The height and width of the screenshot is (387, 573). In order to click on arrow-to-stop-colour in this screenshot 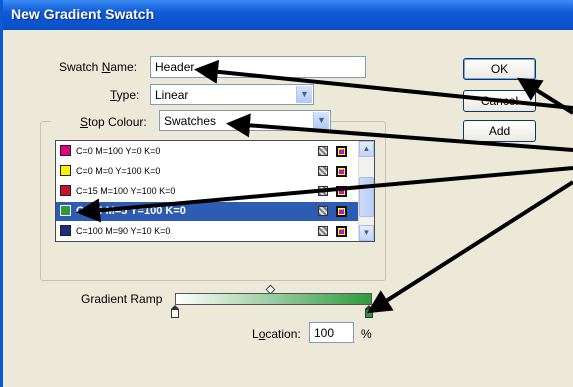, I will do `click(399, 132)`.